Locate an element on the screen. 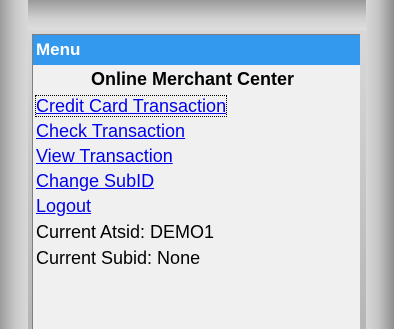 The height and width of the screenshot is (329, 394). frame-top-border is located at coordinates (197, 15).